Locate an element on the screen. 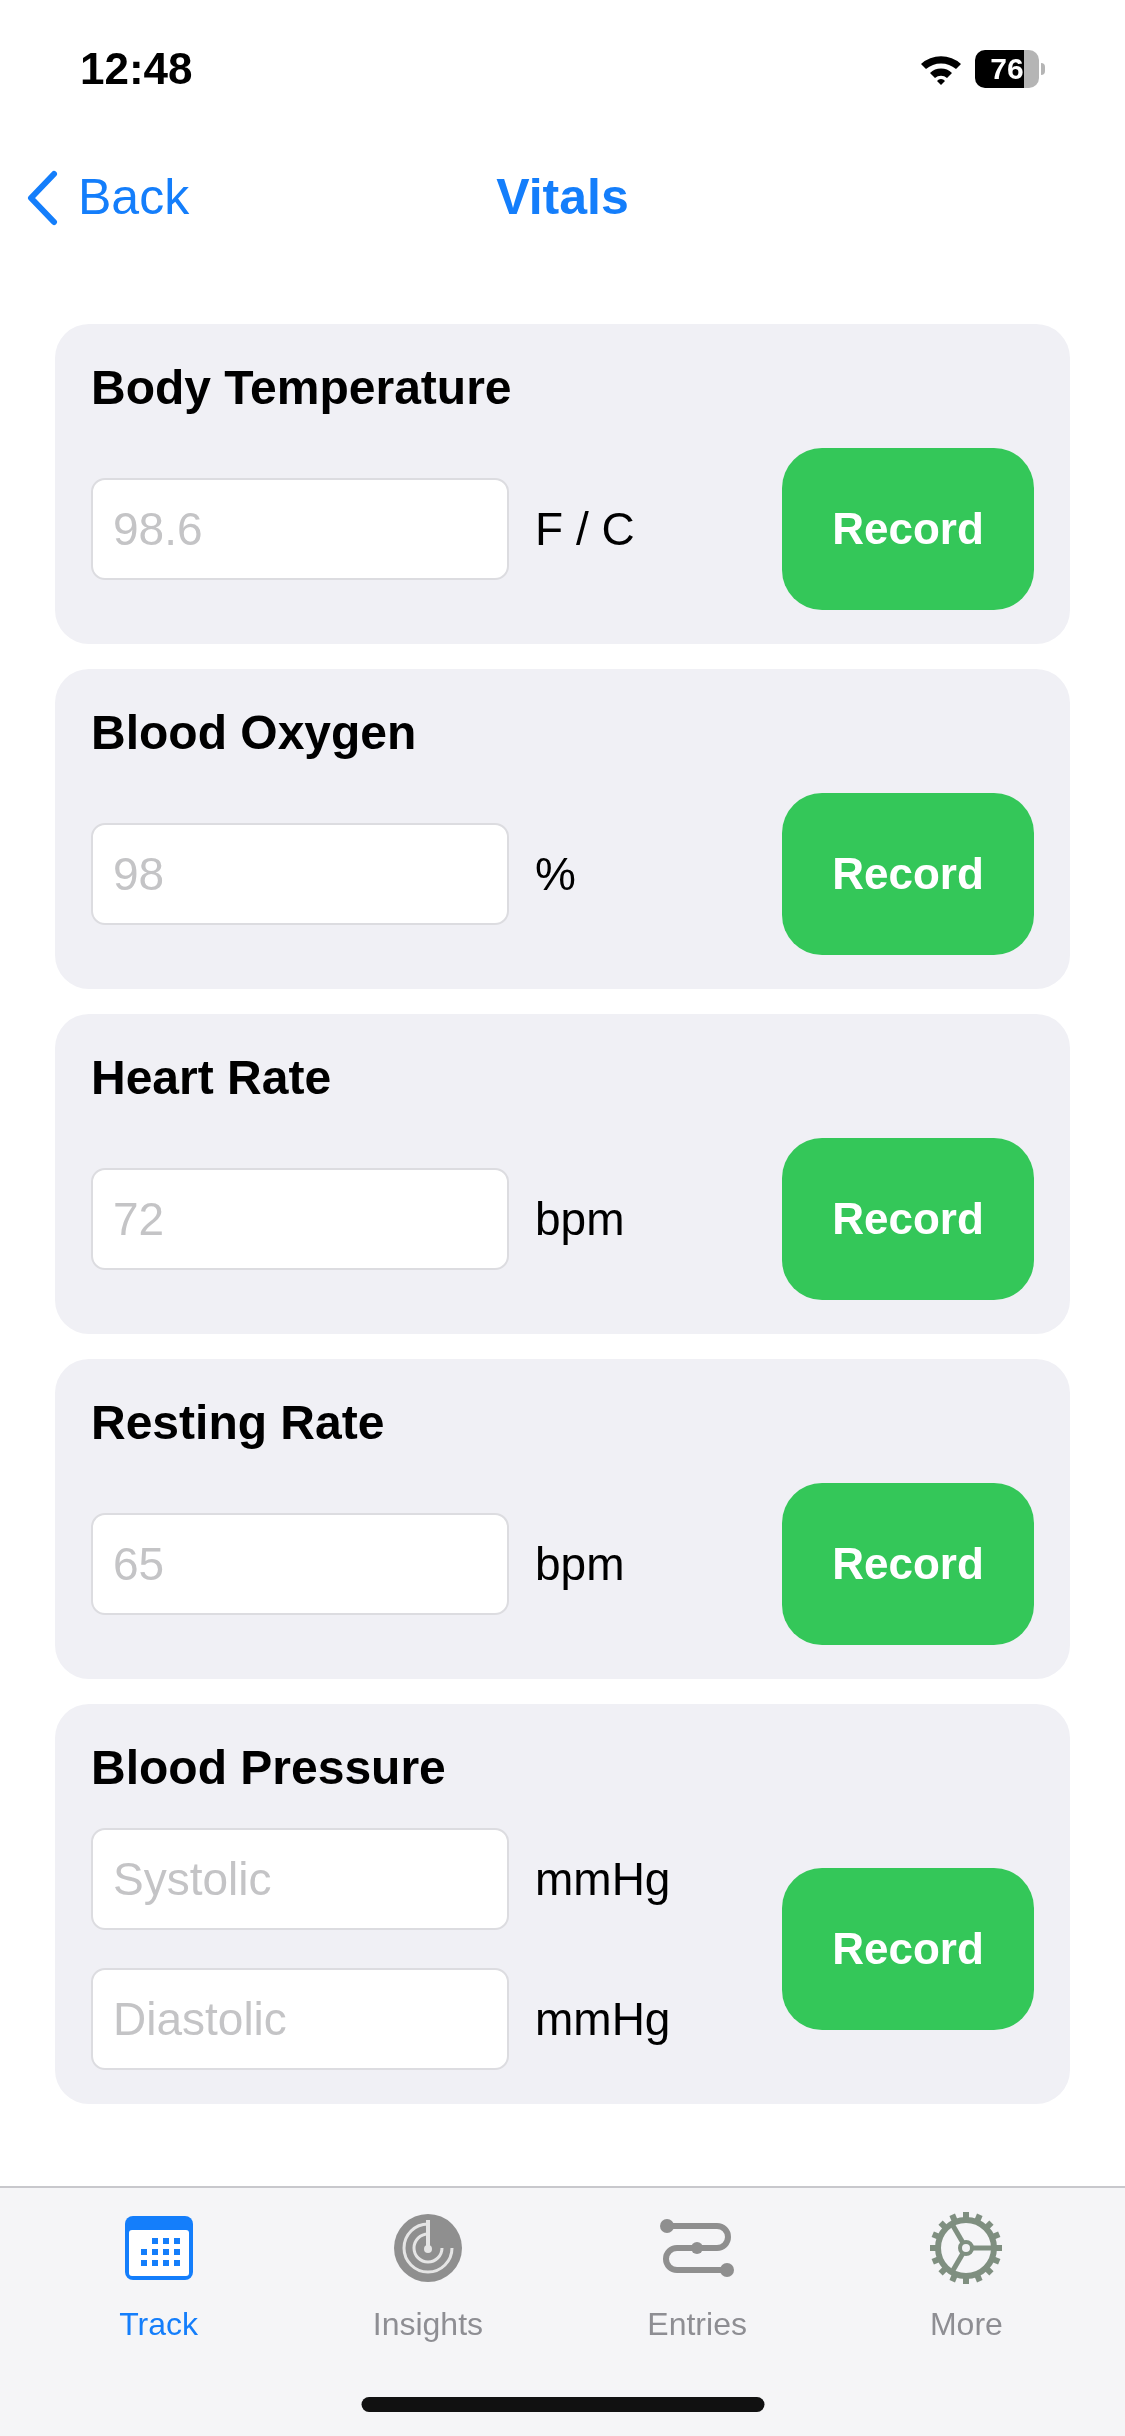  battery-level: 76 is located at coordinates (1007, 68).